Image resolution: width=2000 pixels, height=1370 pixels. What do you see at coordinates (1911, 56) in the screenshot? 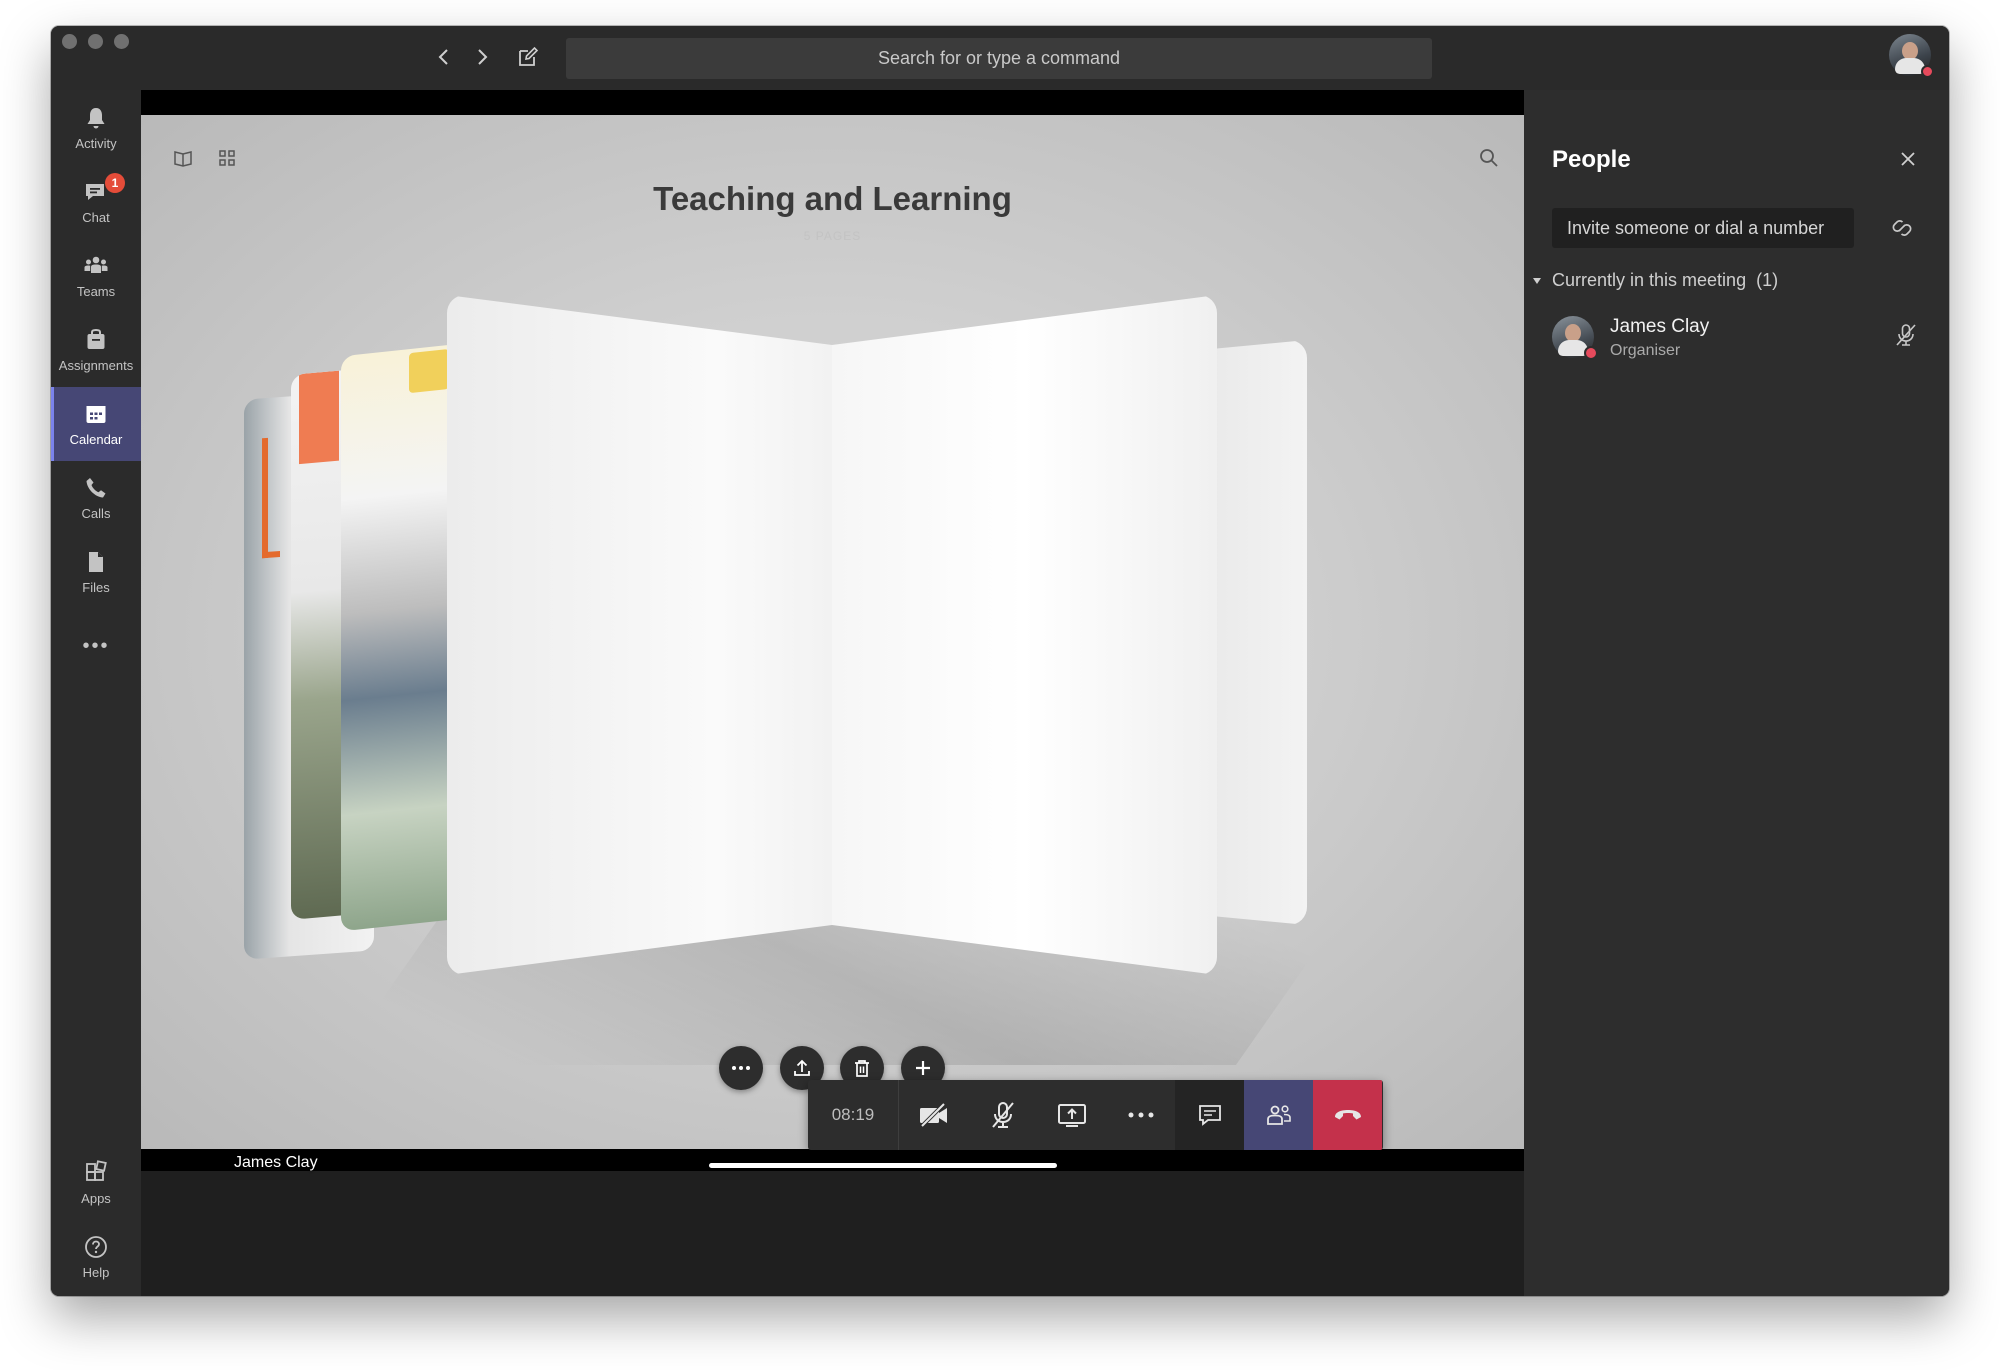
I see `user-avatar` at bounding box center [1911, 56].